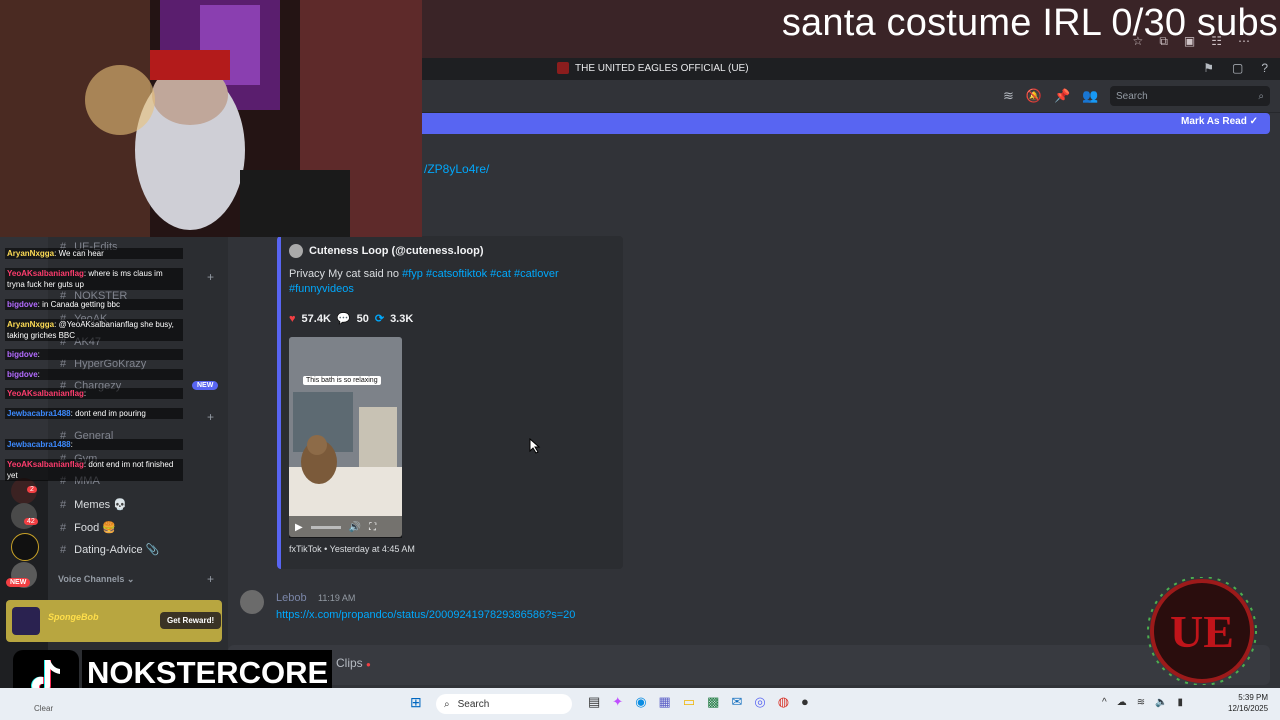 The image size is (1280, 720). Describe the element at coordinates (500, 274) in the screenshot. I see `hashtag: #cat` at that location.